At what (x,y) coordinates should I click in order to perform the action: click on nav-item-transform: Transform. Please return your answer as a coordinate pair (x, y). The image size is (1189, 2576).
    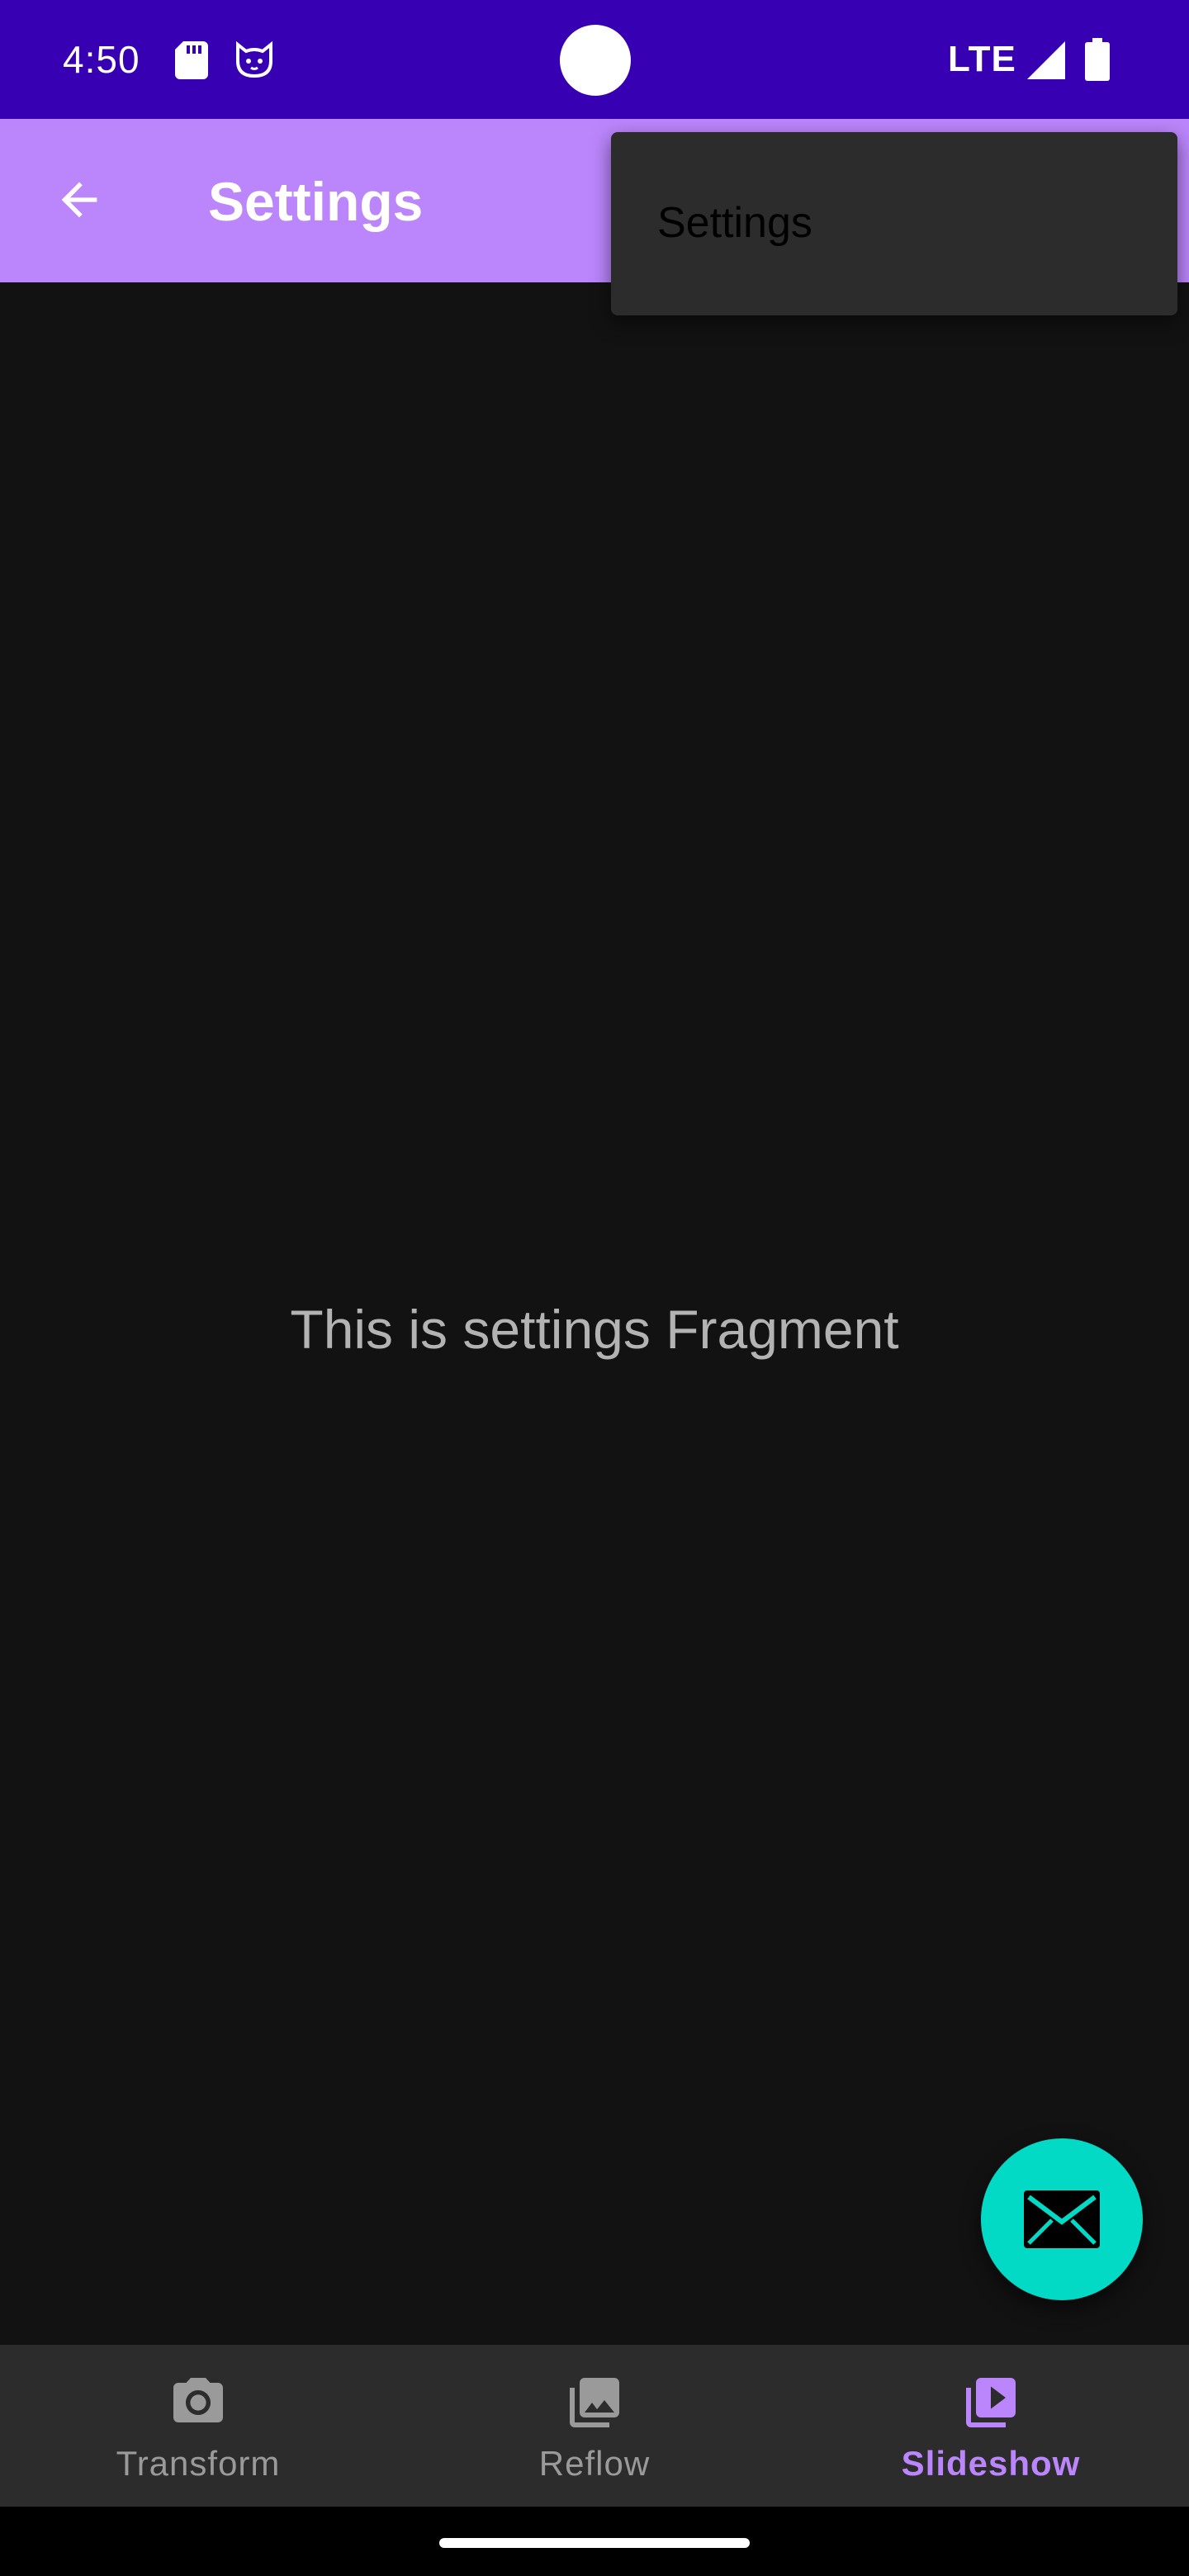
    Looking at the image, I should click on (198, 2426).